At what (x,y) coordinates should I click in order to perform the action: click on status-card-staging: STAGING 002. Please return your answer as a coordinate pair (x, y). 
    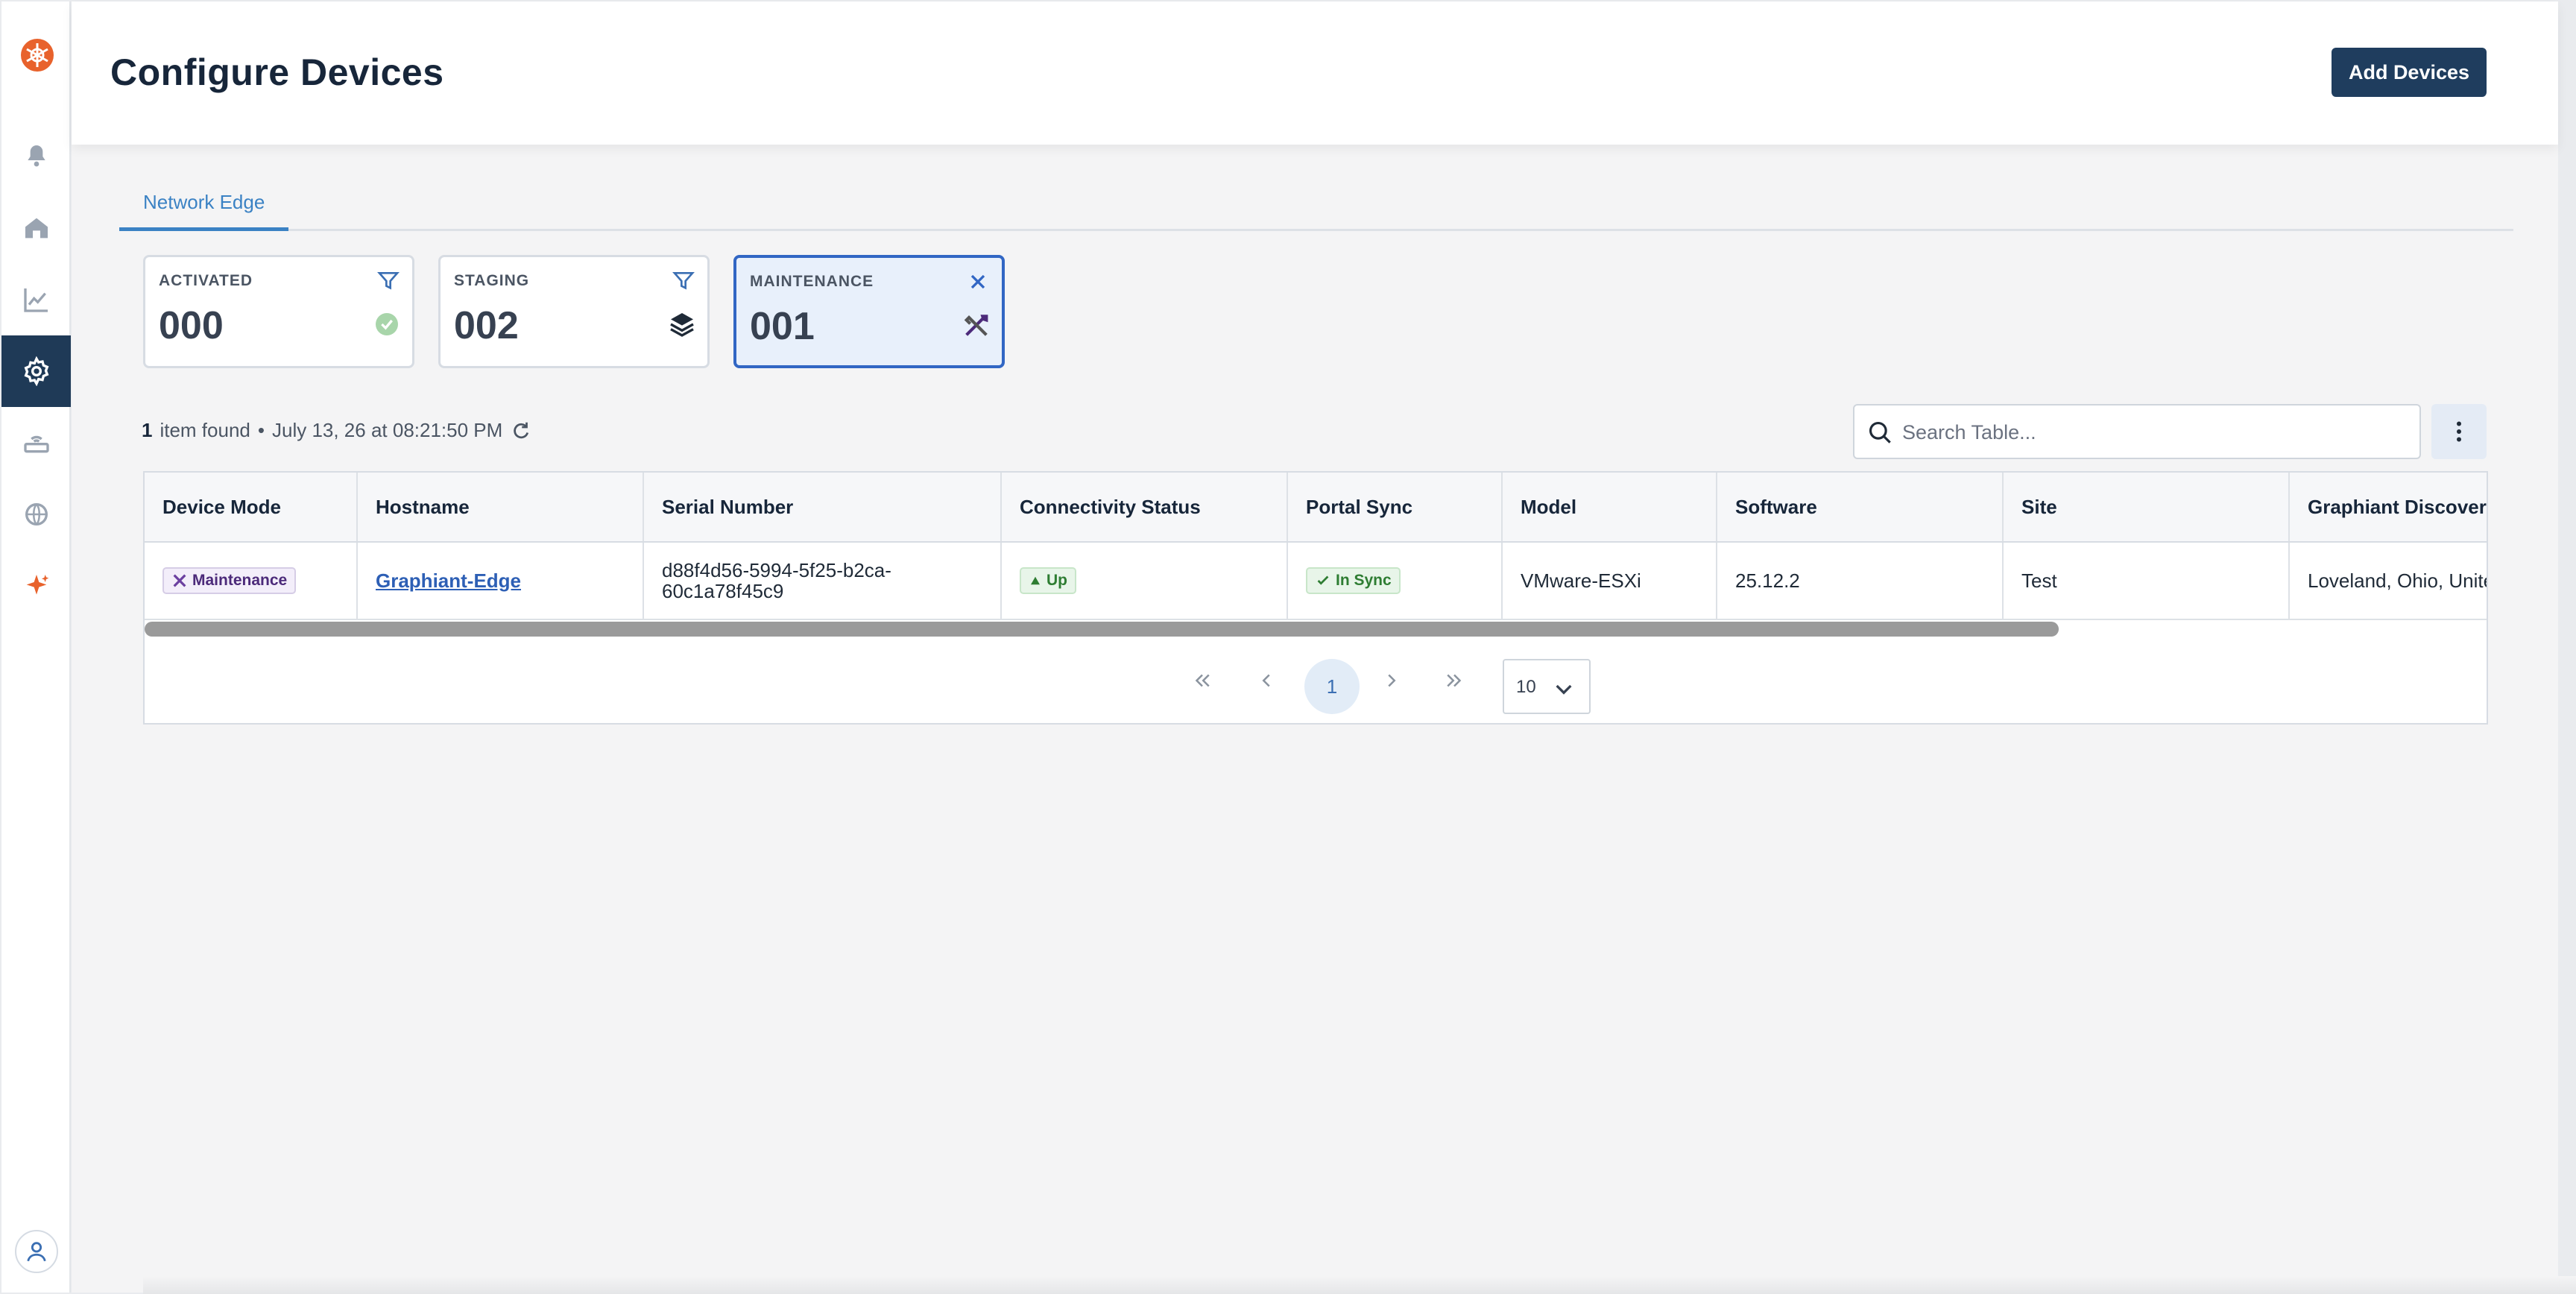
    Looking at the image, I should click on (574, 311).